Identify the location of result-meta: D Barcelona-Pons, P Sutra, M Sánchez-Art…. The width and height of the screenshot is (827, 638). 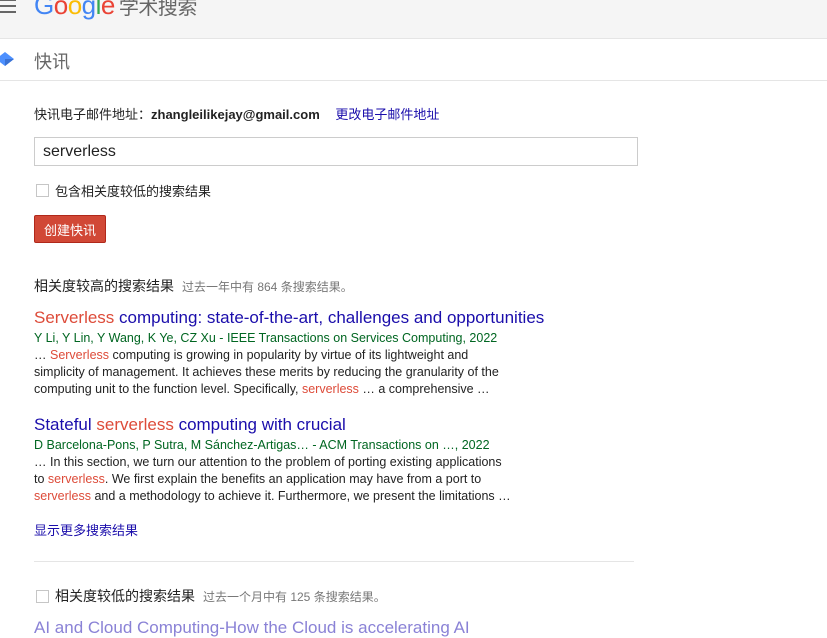
(262, 445).